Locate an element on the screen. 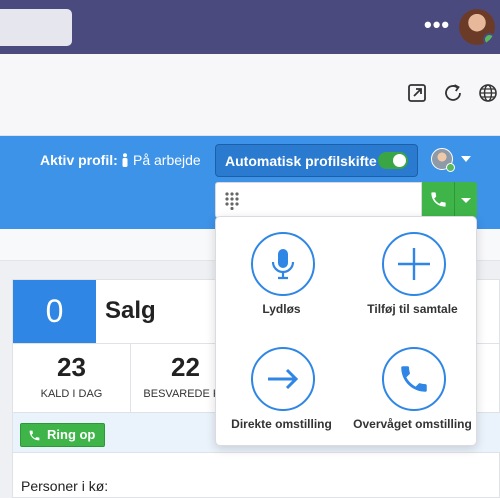 The width and height of the screenshot is (500, 498). active-profile-label: Aktiv profil: is located at coordinates (79, 160).